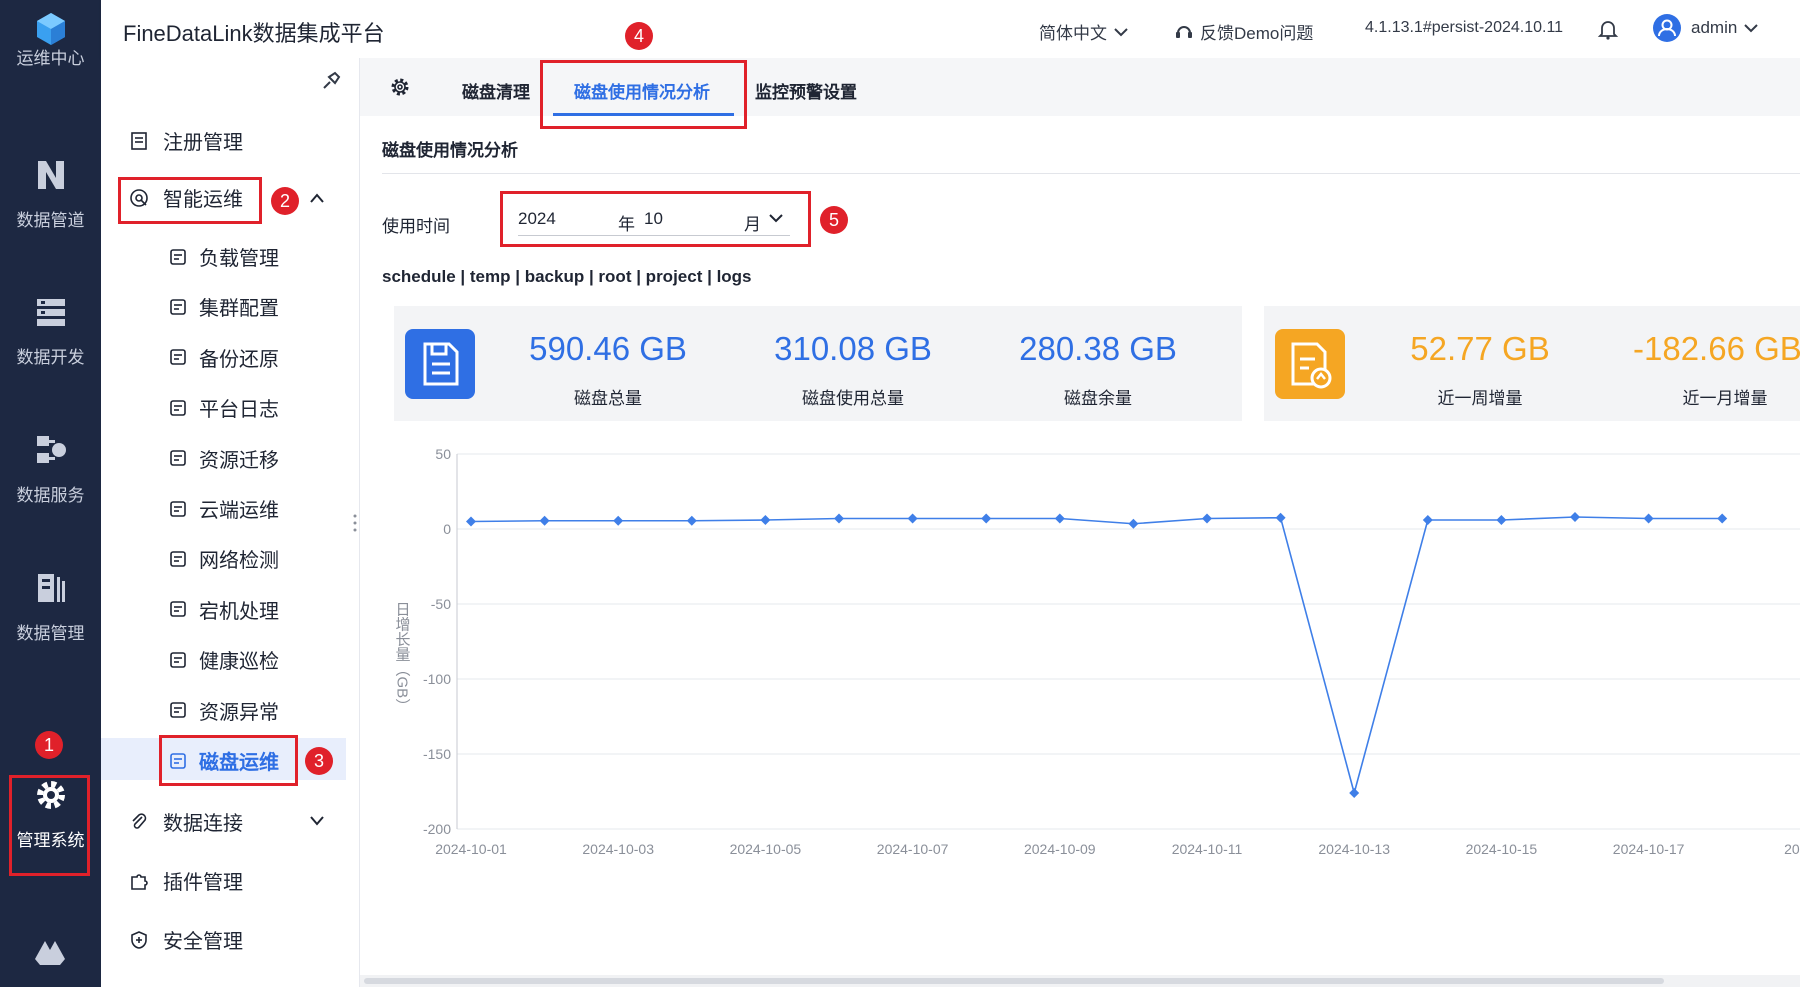  What do you see at coordinates (1725, 398) in the screenshot?
I see `stat-label: 近一月增量` at bounding box center [1725, 398].